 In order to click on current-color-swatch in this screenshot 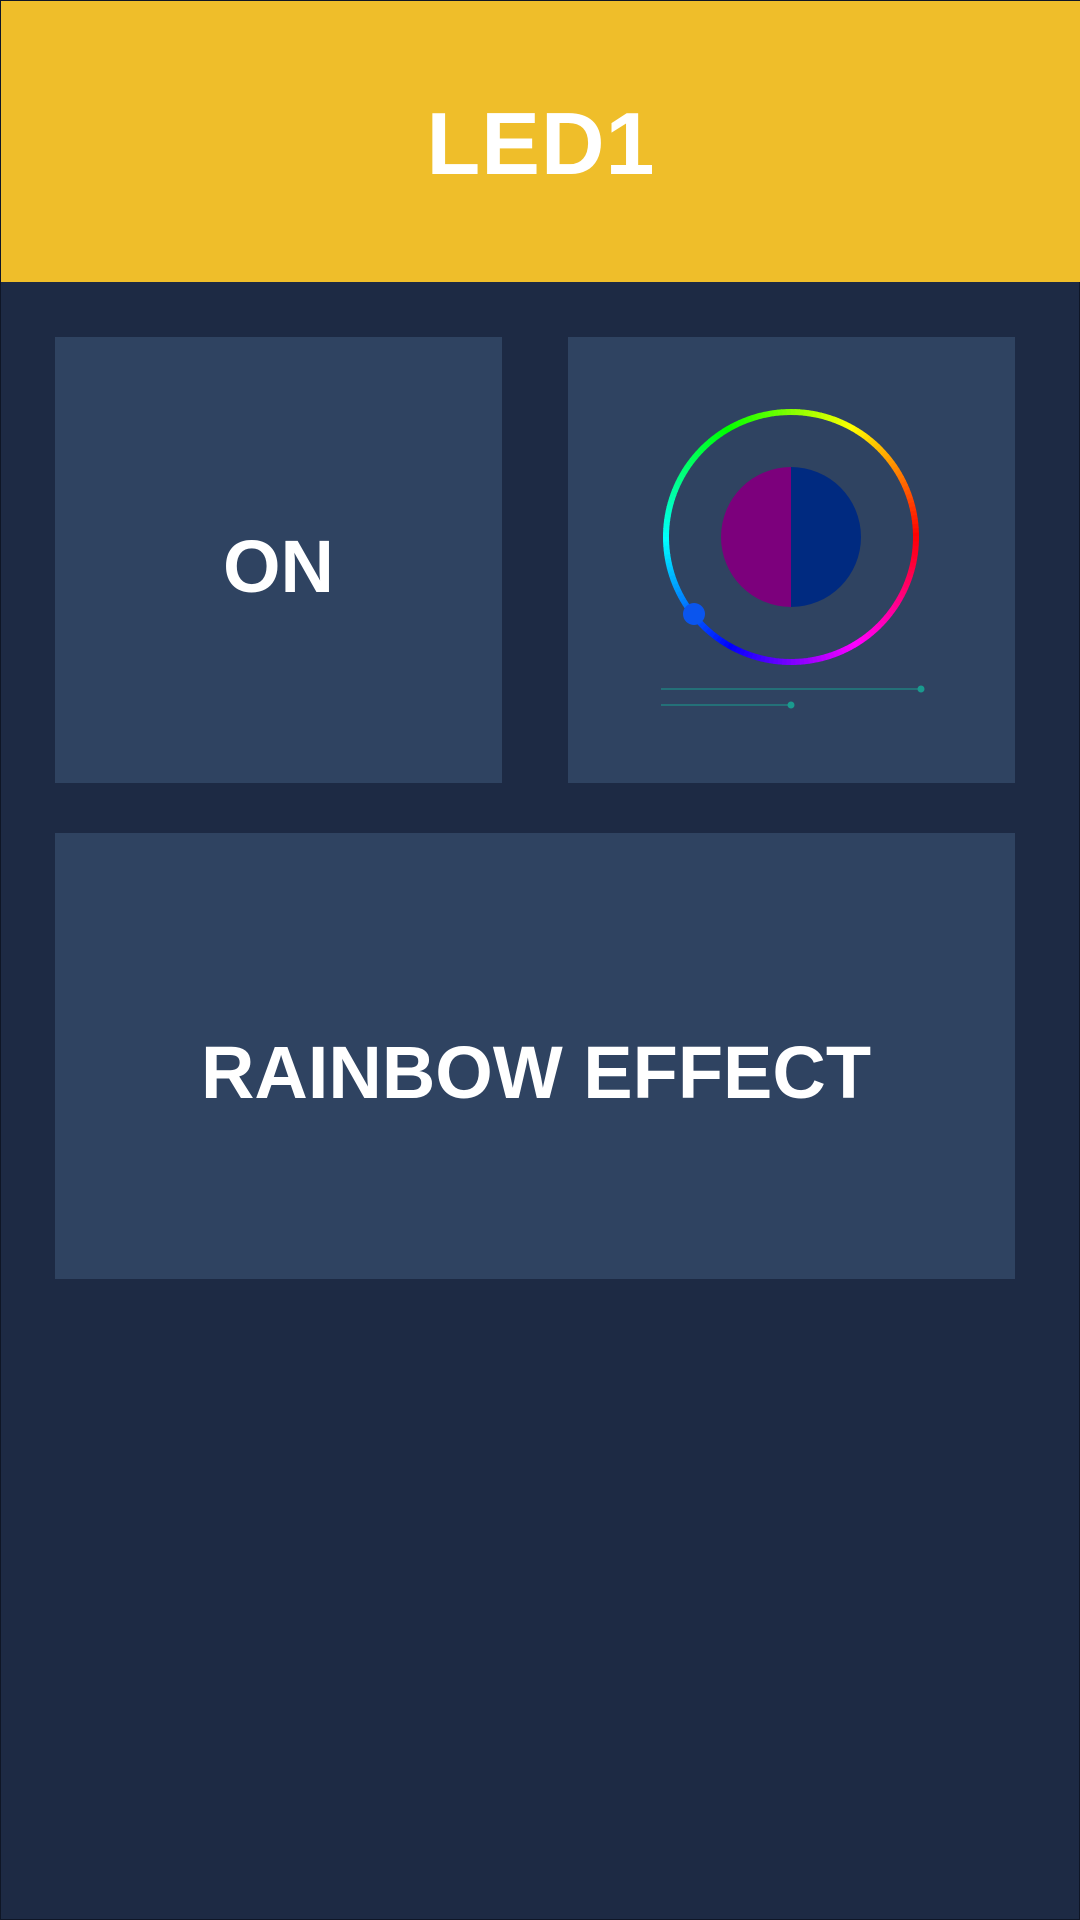, I will do `click(826, 537)`.